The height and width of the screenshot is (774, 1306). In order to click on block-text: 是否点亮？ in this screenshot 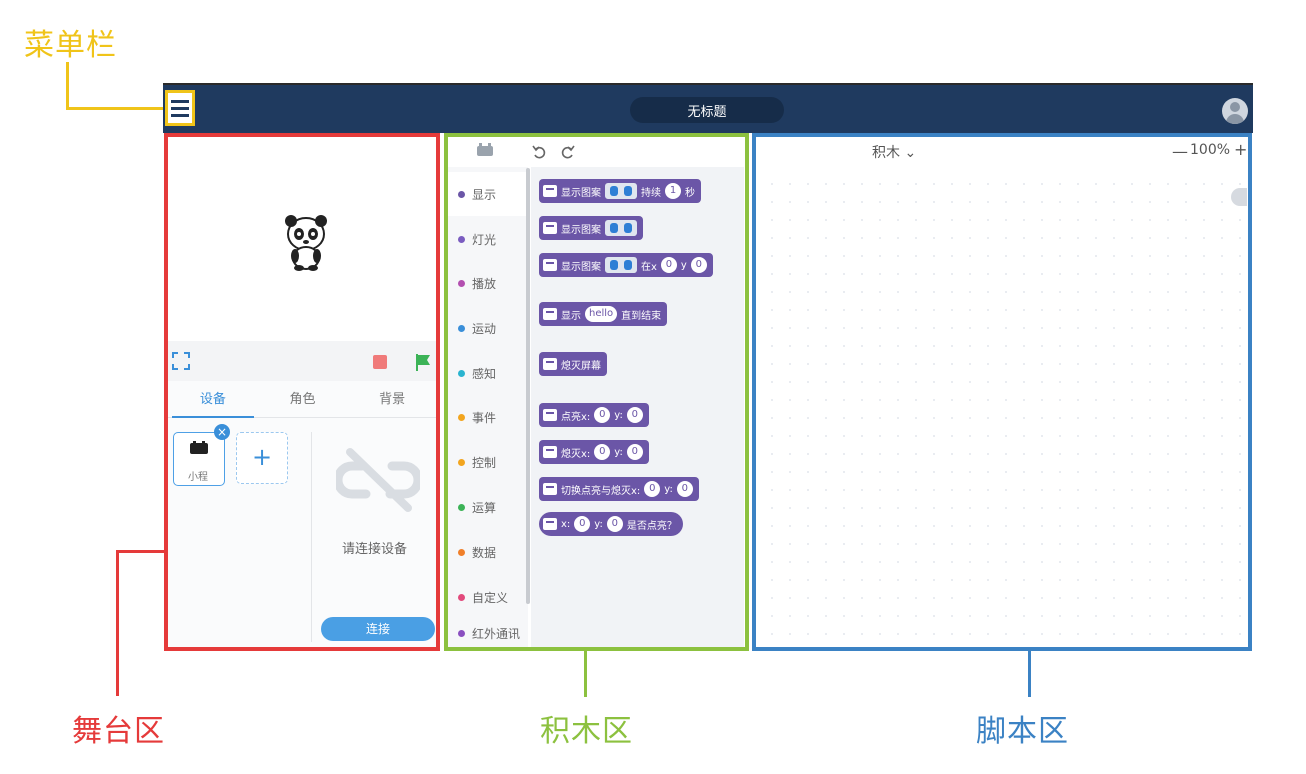, I will do `click(651, 526)`.